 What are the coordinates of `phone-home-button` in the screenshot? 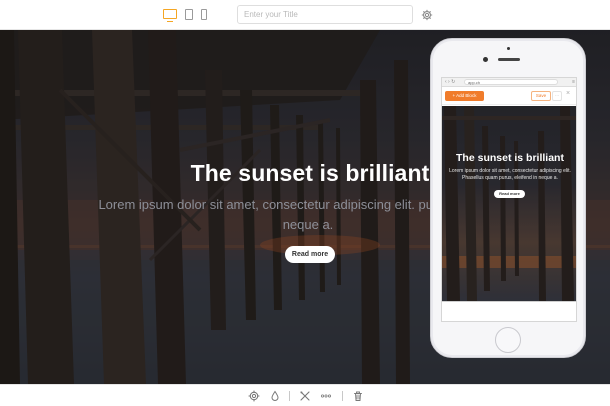 It's located at (508, 340).